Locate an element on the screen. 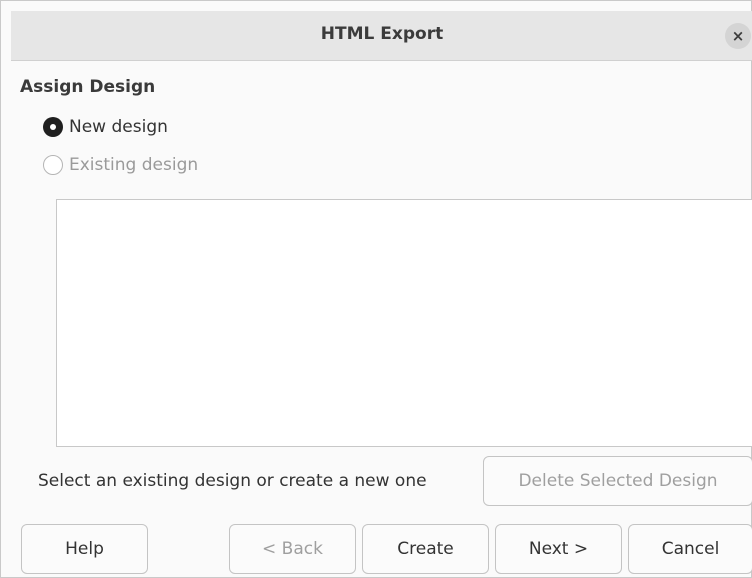 This screenshot has width=752, height=578. titlebar: HTML Export × is located at coordinates (381, 36).